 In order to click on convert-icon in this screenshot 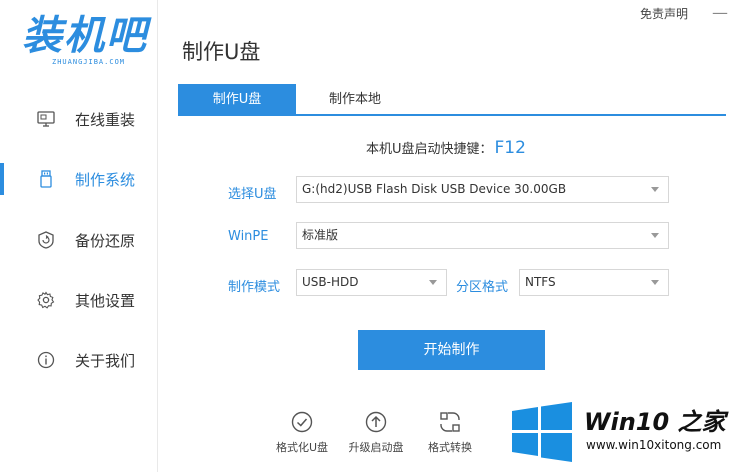, I will do `click(450, 422)`.